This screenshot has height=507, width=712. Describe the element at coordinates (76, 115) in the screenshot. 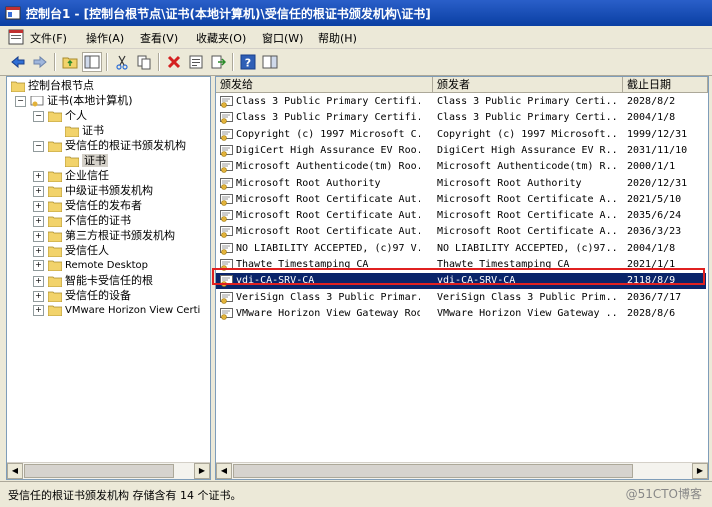

I see `tree-label: 个人` at that location.